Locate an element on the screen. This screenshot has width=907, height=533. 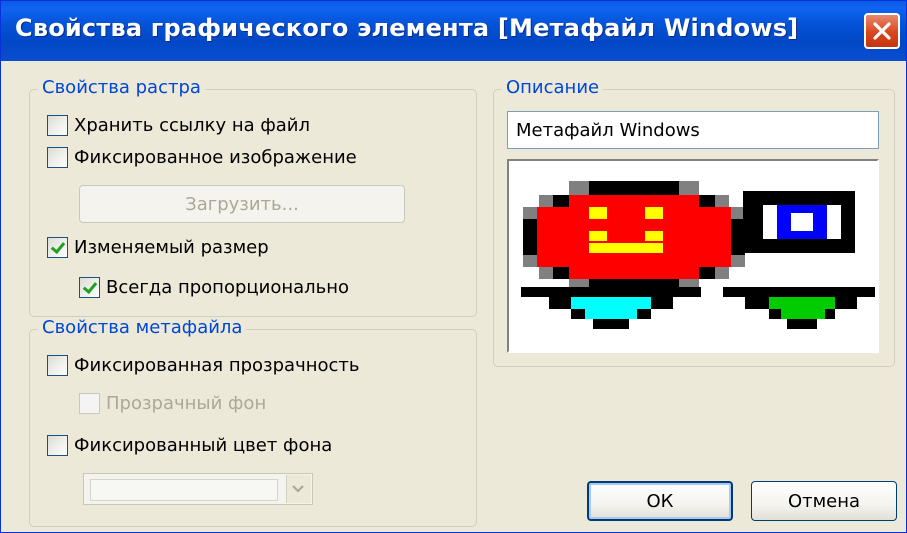
metafile-preview is located at coordinates (693, 256).